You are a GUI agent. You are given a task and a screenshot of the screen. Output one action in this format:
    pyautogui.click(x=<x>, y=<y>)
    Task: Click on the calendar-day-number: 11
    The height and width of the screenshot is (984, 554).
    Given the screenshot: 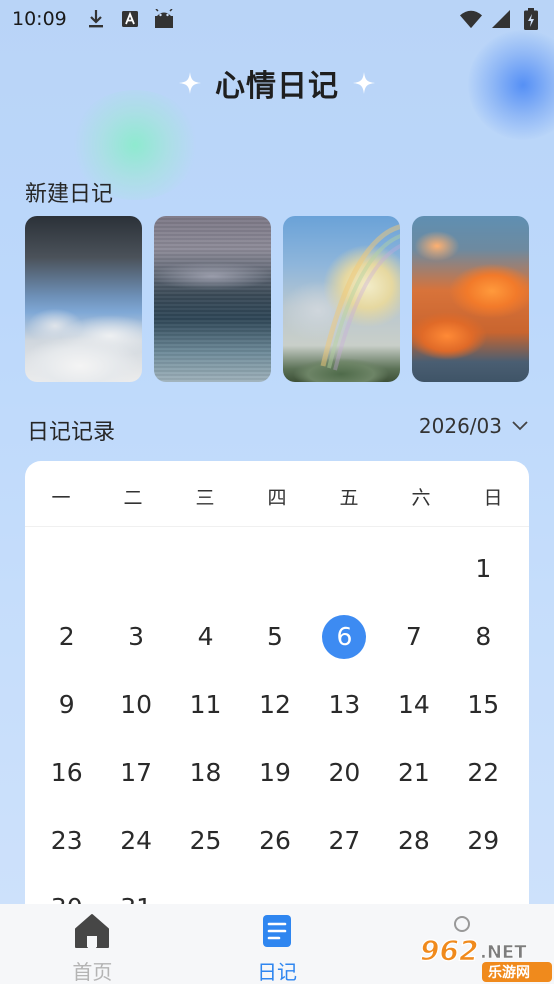 What is the action you would take?
    pyautogui.click(x=205, y=704)
    